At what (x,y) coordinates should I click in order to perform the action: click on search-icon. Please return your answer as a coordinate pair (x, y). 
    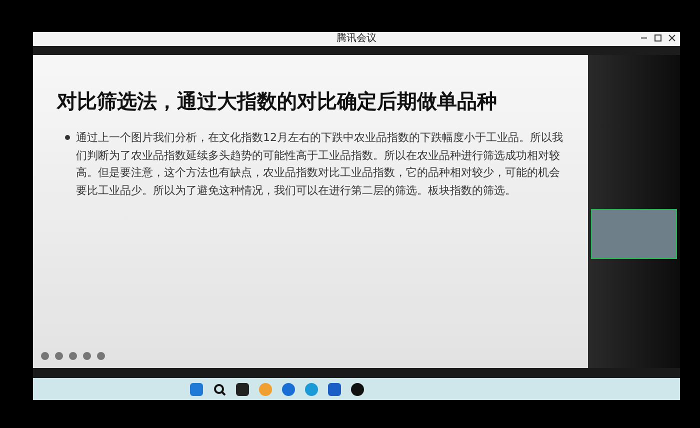
    Looking at the image, I should click on (219, 389).